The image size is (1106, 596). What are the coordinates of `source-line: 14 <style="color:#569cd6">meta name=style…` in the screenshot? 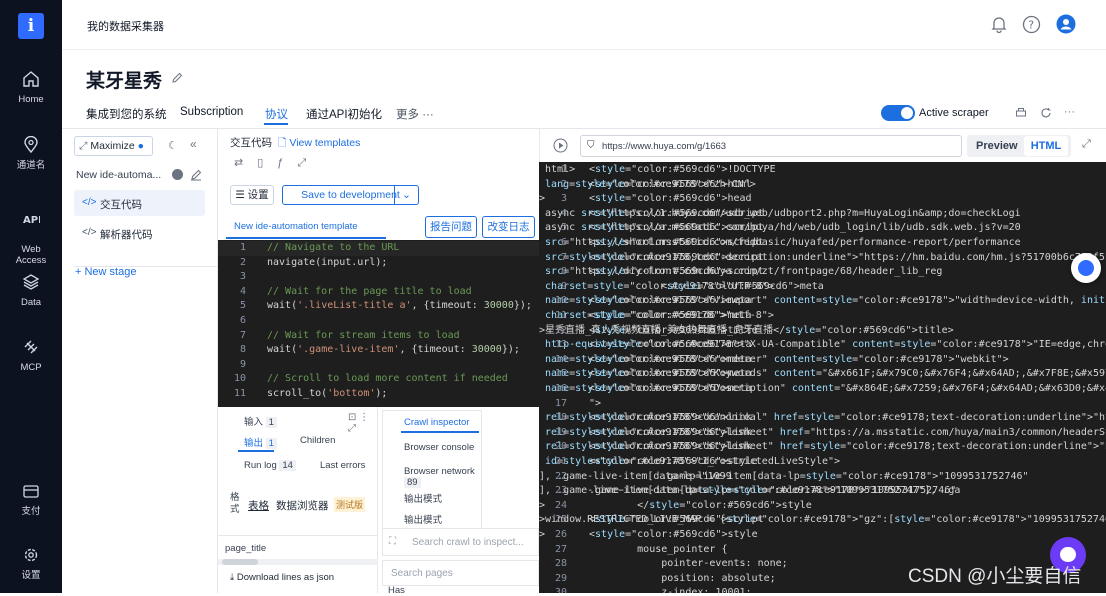 It's located at (777, 359).